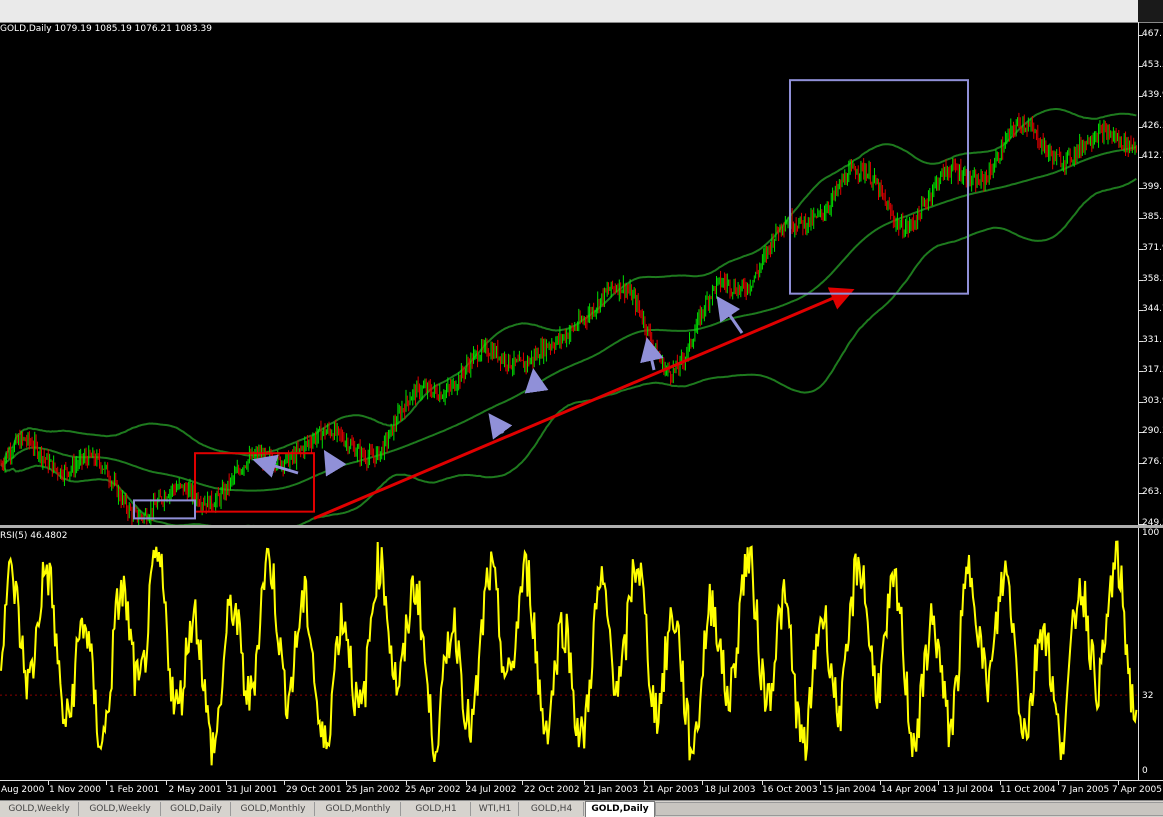 The width and height of the screenshot is (1163, 817). I want to click on time-axis-label: 16 Oct 2003, so click(790, 790).